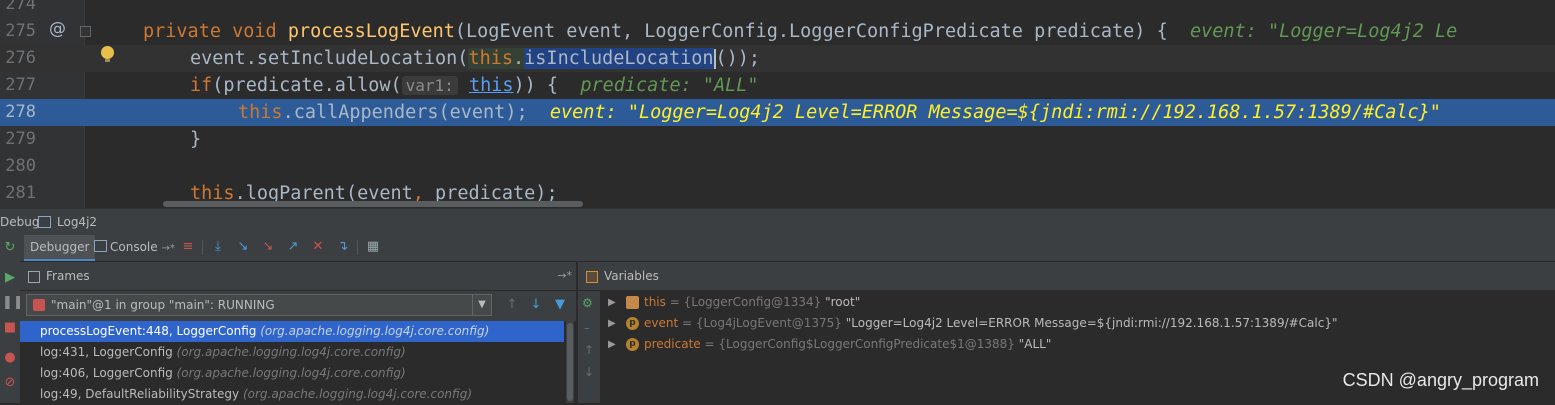 The image size is (1555, 405). Describe the element at coordinates (307, 85) in the screenshot. I see `code-text: (predicate.allow(` at that location.